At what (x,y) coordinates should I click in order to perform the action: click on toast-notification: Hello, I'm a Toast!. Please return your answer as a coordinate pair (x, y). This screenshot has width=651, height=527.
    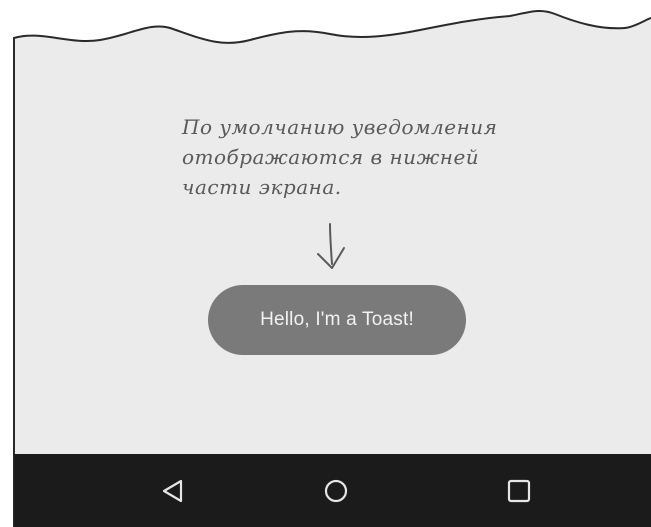
    Looking at the image, I should click on (337, 320).